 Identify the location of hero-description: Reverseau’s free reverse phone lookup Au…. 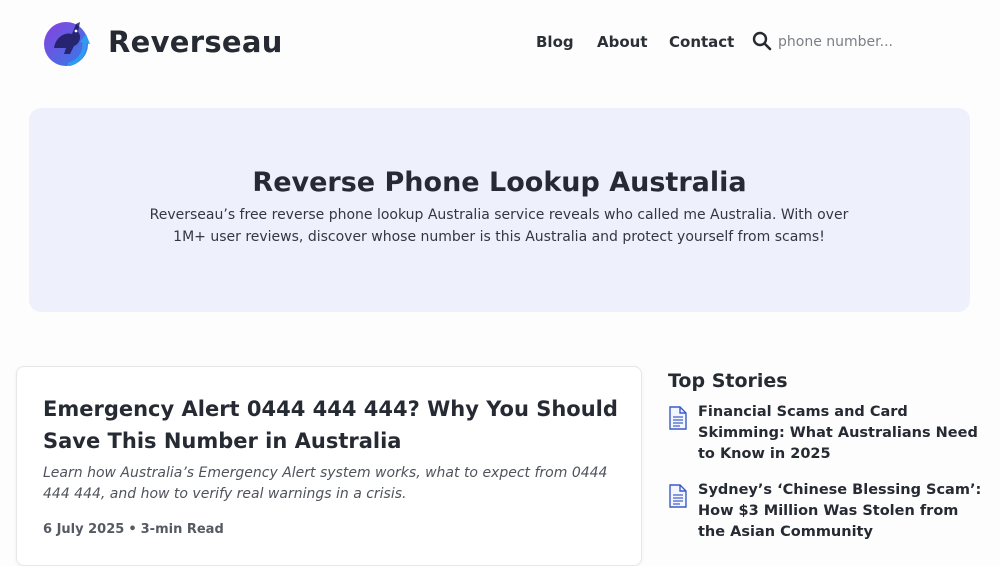
(499, 226).